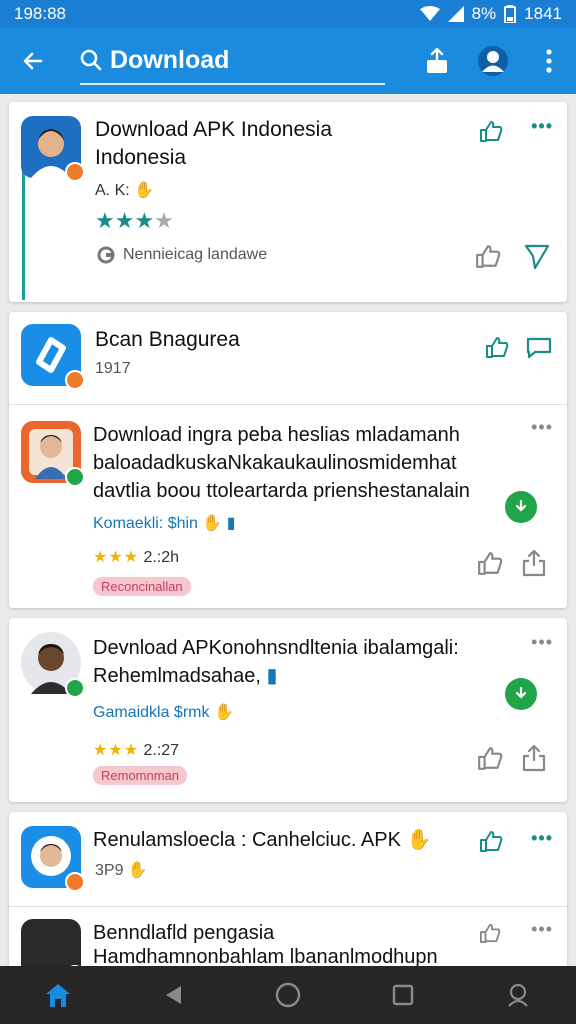 The image size is (576, 1024). Describe the element at coordinates (182, 255) in the screenshot. I see `item-subtitle: Nennieicag landawe` at that location.